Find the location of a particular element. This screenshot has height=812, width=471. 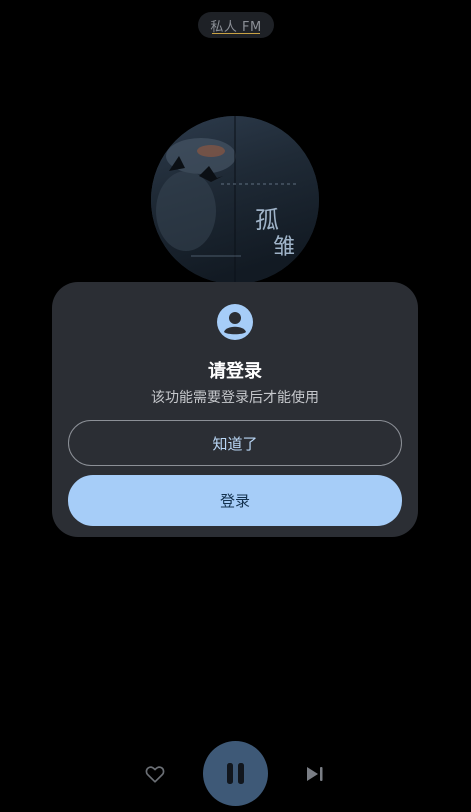

heart-outline-icon is located at coordinates (155, 774).